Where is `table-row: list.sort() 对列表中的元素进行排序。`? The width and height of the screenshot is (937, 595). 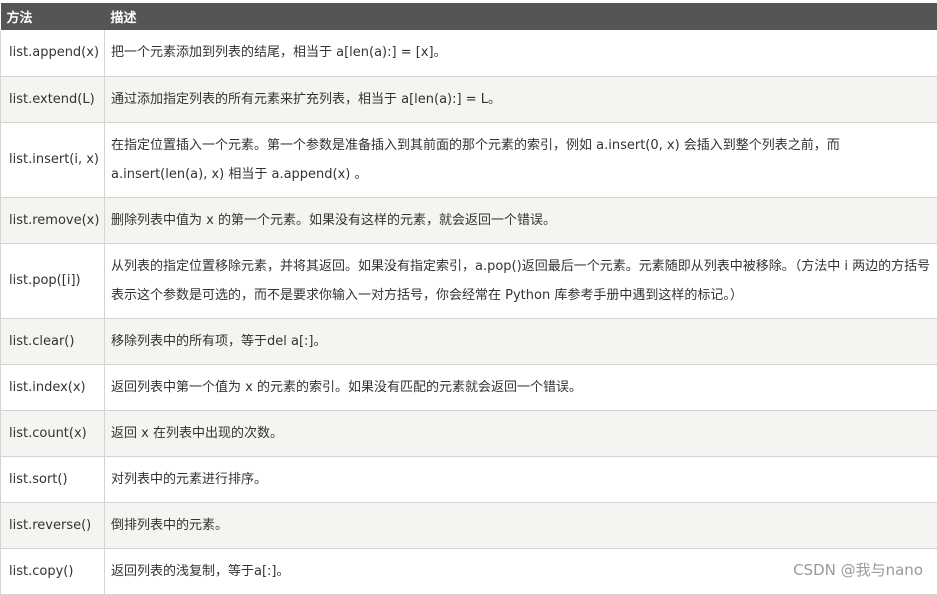
table-row: list.sort() 对列表中的元素进行排序。 is located at coordinates (469, 479).